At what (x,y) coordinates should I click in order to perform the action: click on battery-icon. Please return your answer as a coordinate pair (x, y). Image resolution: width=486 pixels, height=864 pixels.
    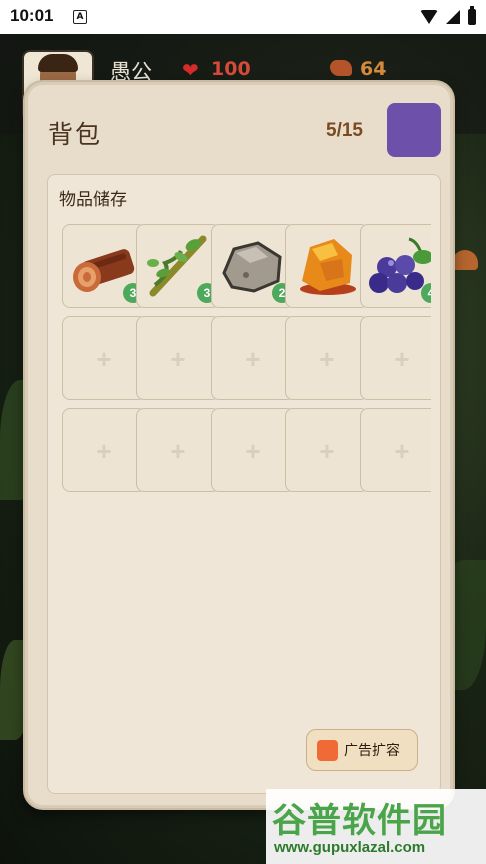
    Looking at the image, I should click on (472, 15).